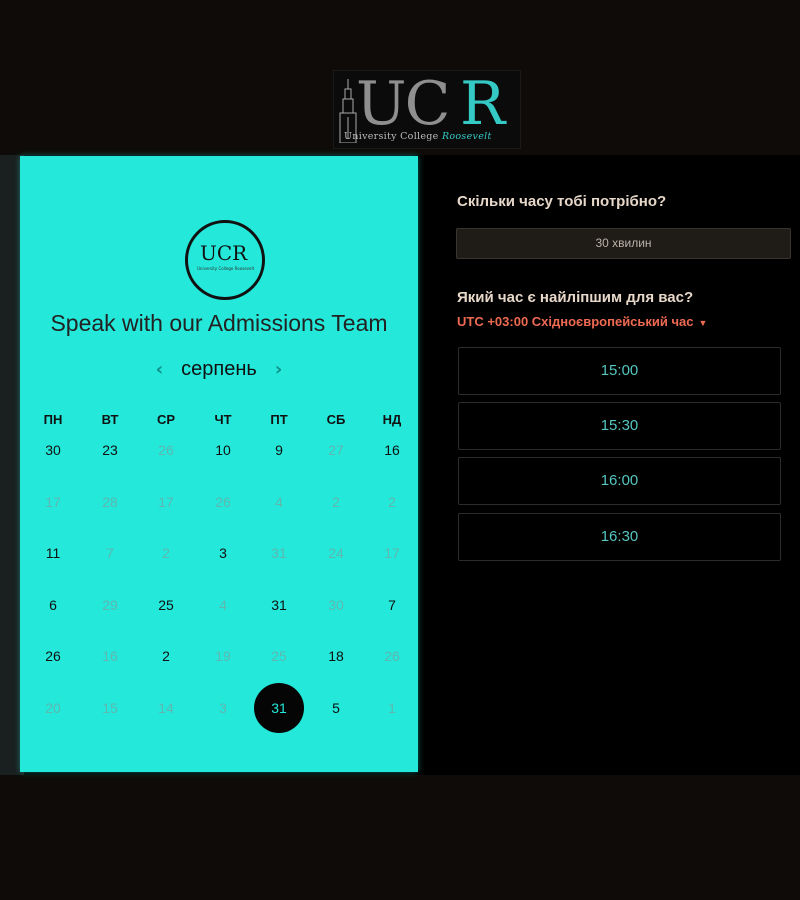  I want to click on calendar-day: 27, so click(336, 450).